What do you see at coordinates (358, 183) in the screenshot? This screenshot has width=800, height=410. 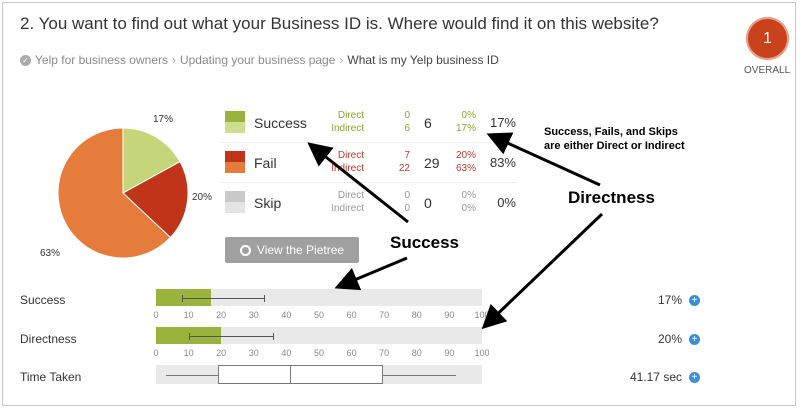 I see `arrow-to-success-row` at bounding box center [358, 183].